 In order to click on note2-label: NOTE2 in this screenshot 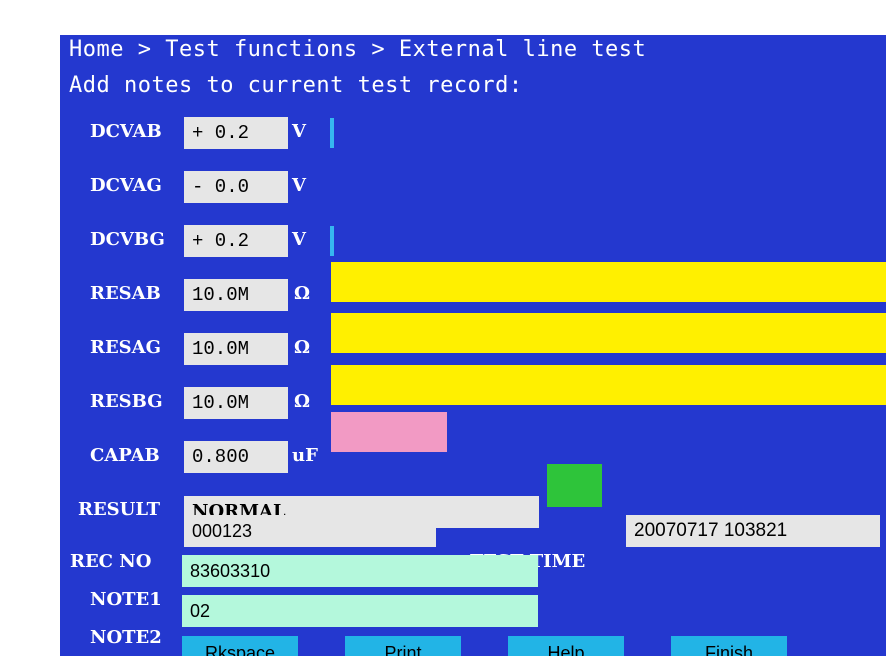, I will do `click(126, 637)`.